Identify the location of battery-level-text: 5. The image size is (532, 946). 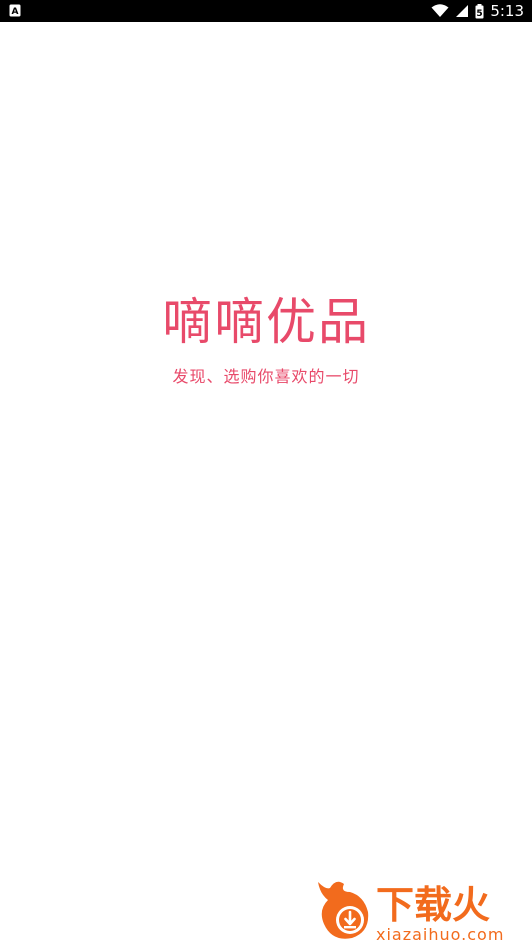
(480, 14).